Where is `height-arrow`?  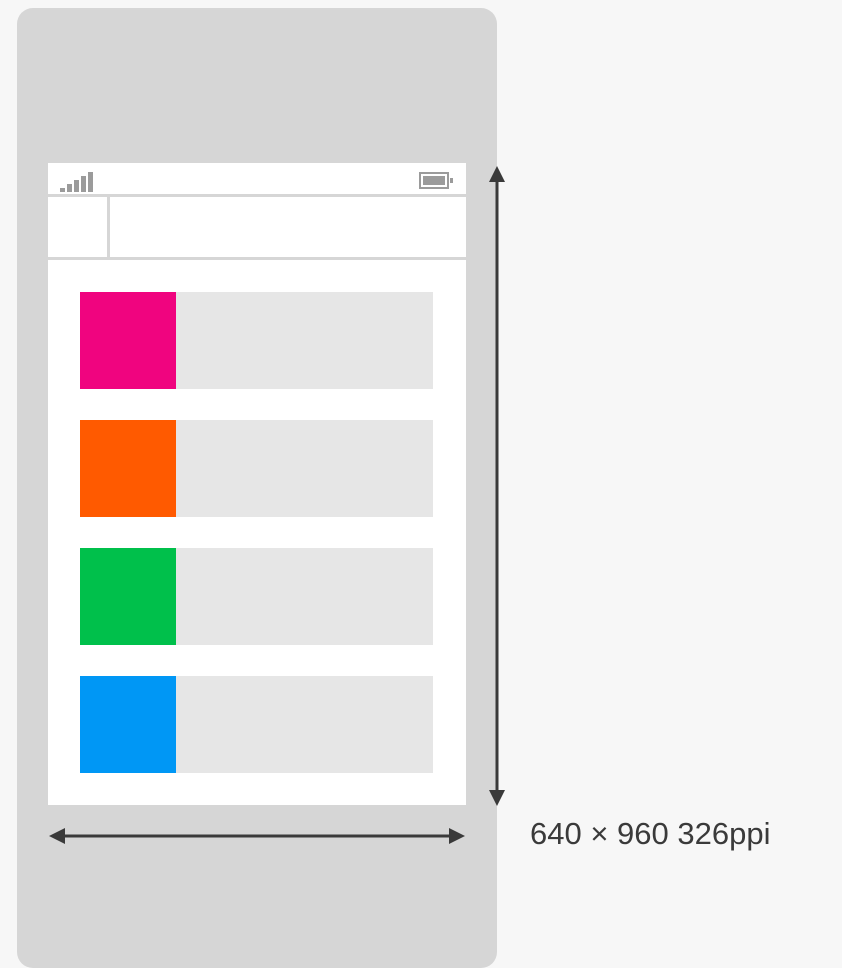 height-arrow is located at coordinates (497, 486).